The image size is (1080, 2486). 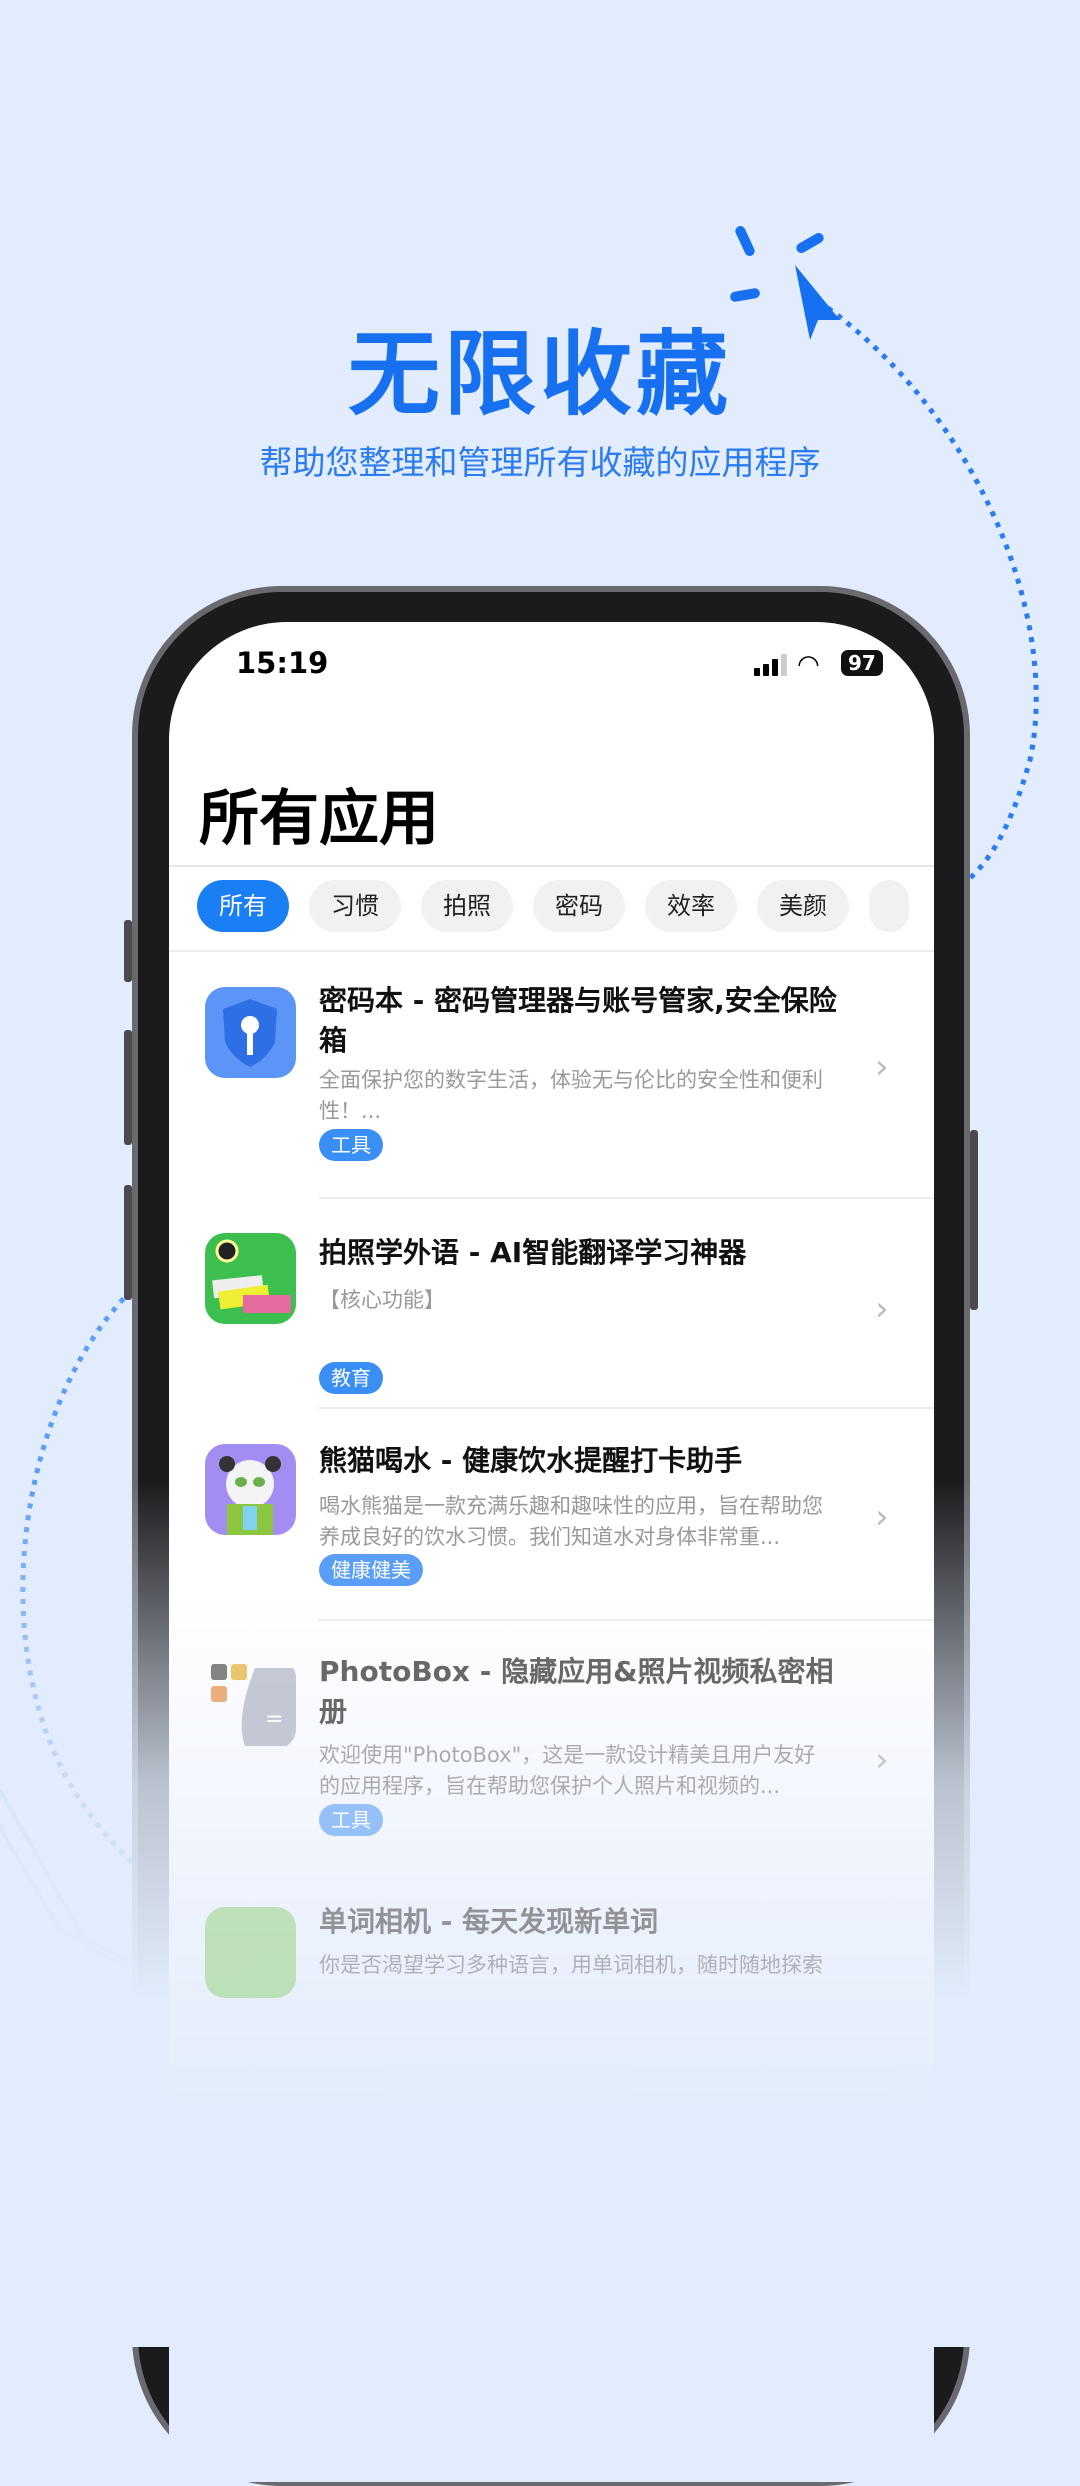 What do you see at coordinates (539, 374) in the screenshot?
I see `hero-title: 无限收藏` at bounding box center [539, 374].